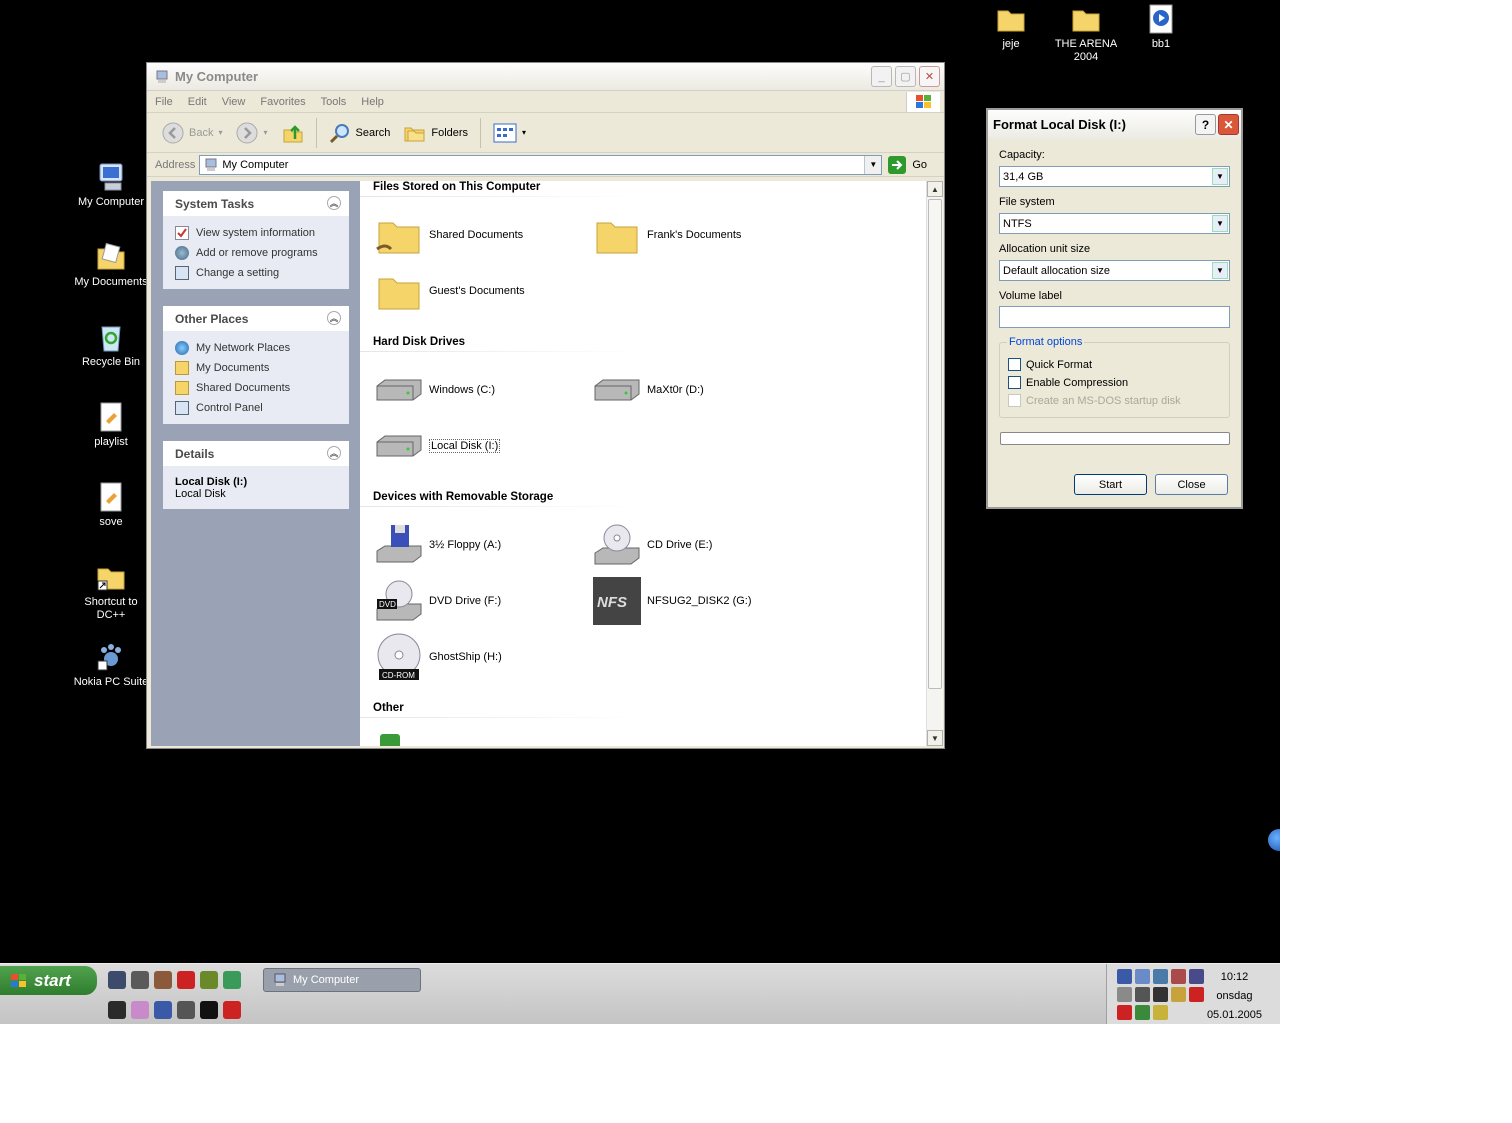  I want to click on desktop-icon-the-arena-2004: THE ARENA 2004, so click(1086, 33).